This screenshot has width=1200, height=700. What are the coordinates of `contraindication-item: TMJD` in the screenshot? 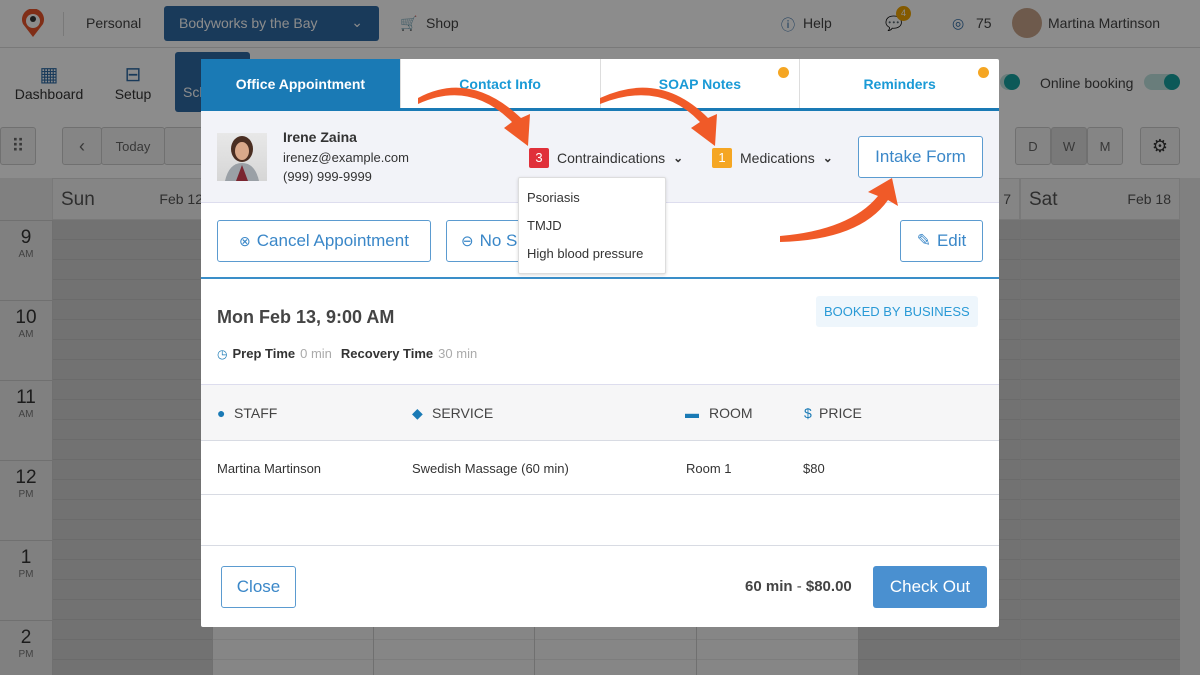 It's located at (544, 225).